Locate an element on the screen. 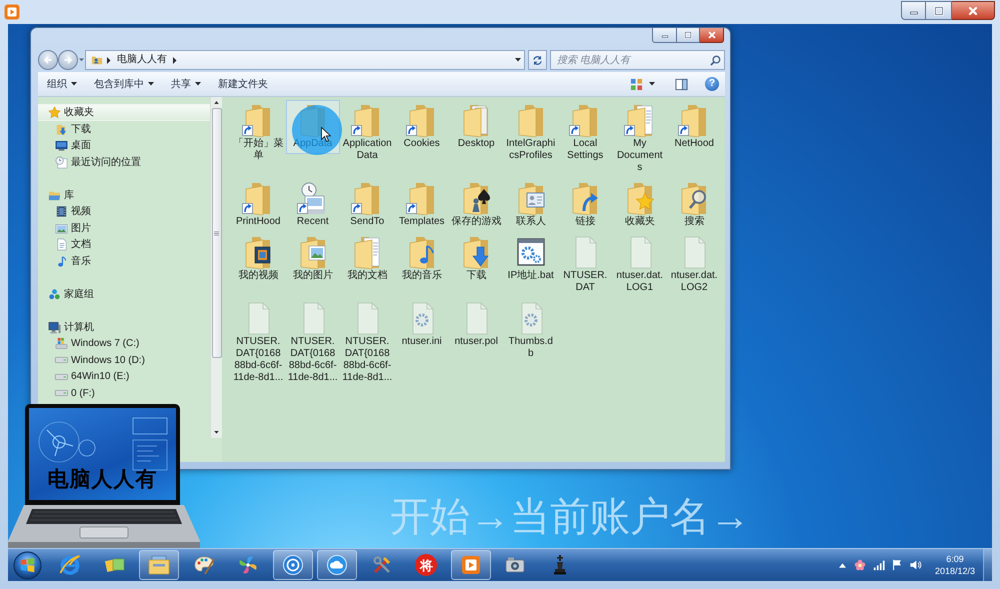  file-item: Thumbs.db is located at coordinates (531, 331).